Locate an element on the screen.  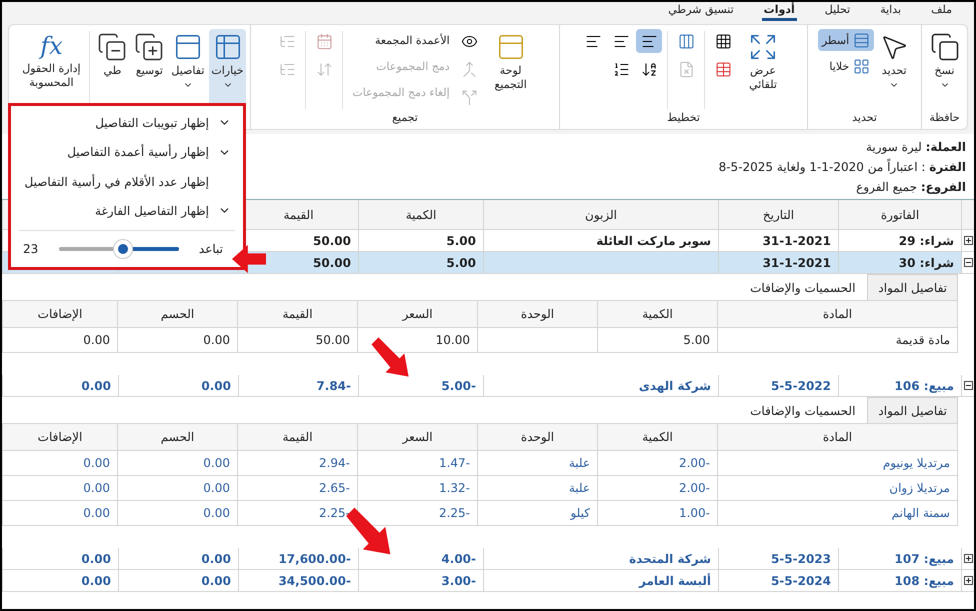
table-cell: مبيع: 107 is located at coordinates (899, 558).